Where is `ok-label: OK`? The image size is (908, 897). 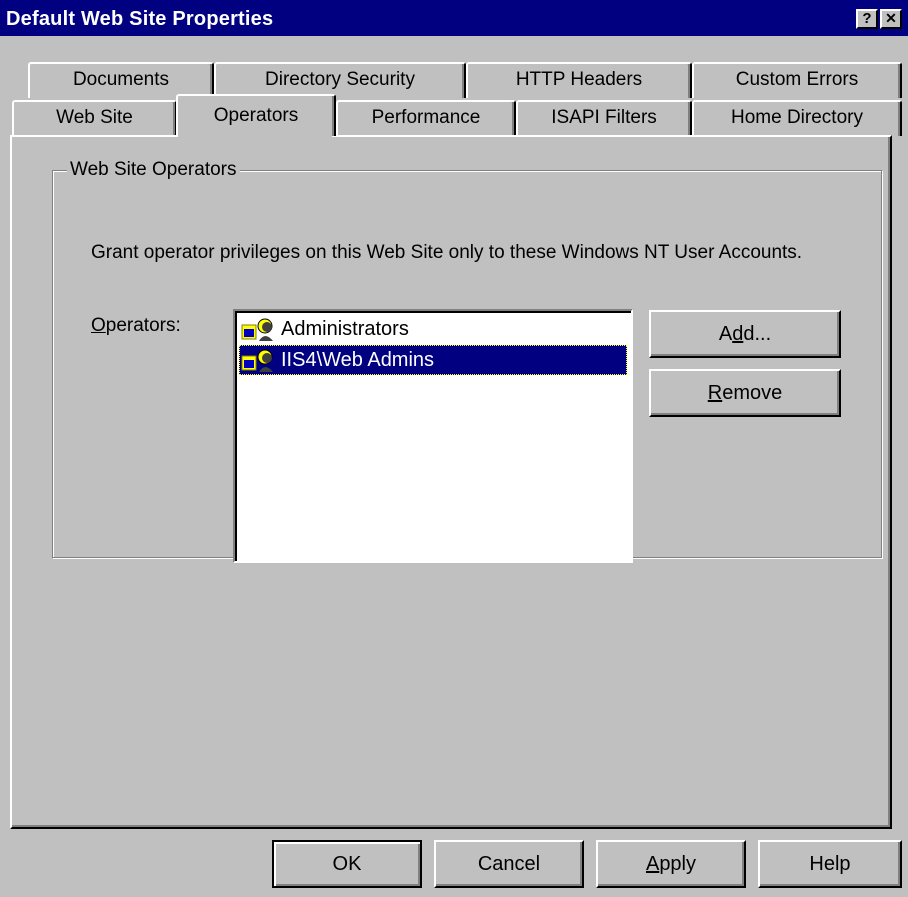 ok-label: OK is located at coordinates (347, 864).